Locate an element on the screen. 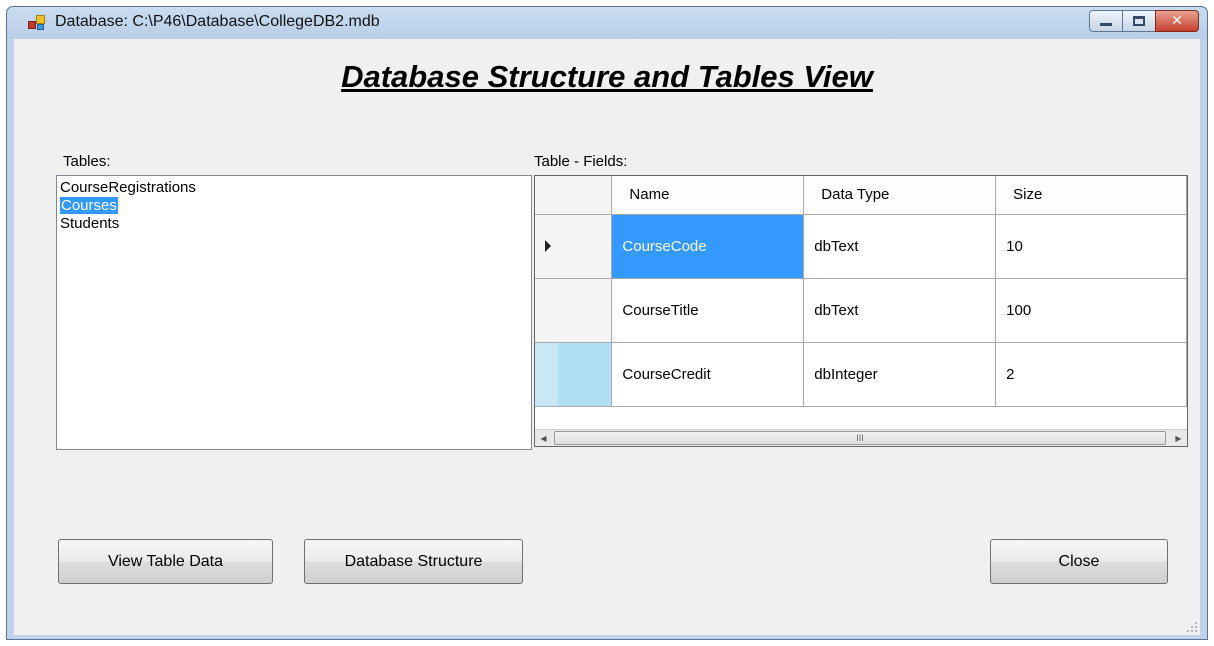  cell-name: CourseCredit is located at coordinates (708, 374).